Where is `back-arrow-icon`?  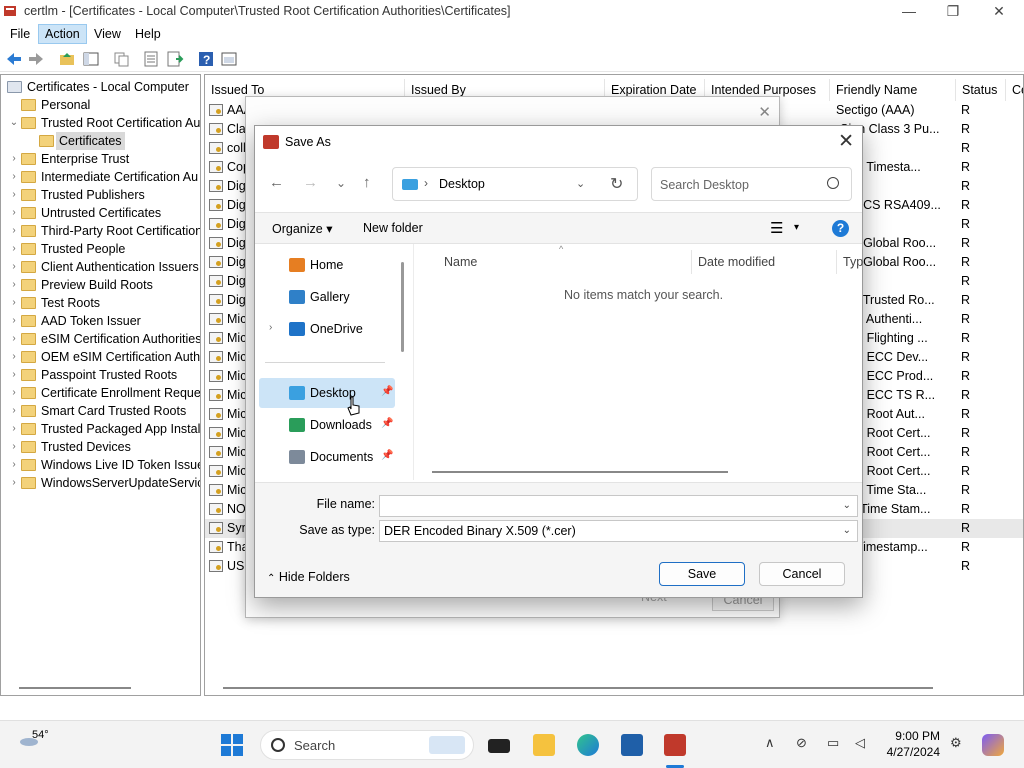
back-arrow-icon is located at coordinates (14, 59).